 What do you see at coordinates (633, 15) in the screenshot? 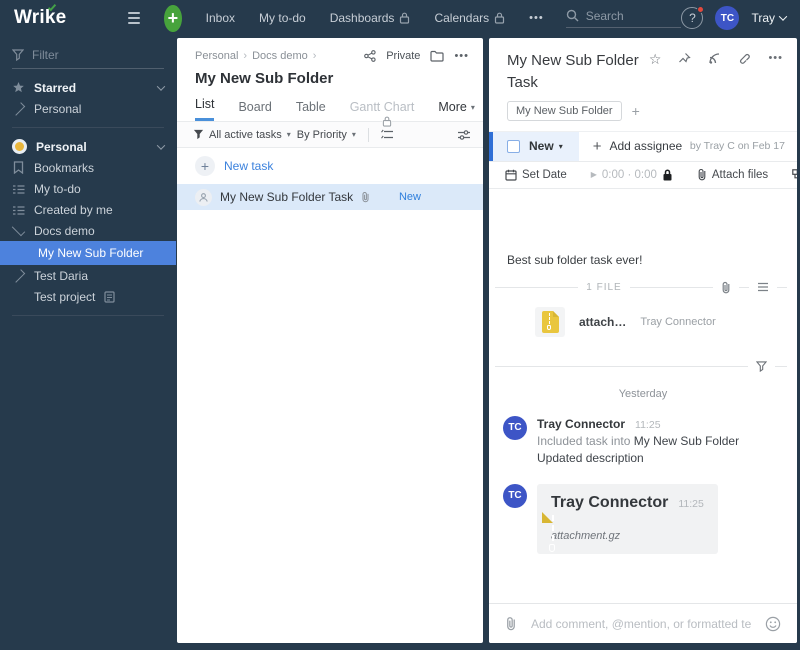
I see `search-input` at bounding box center [633, 15].